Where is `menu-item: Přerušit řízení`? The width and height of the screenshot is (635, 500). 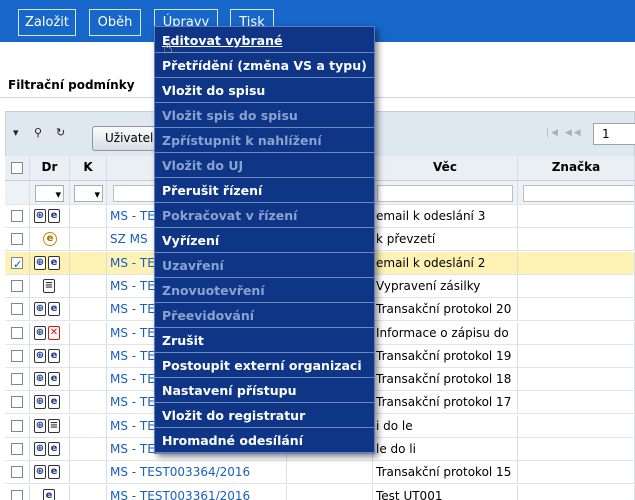 menu-item: Přerušit řízení is located at coordinates (264, 191).